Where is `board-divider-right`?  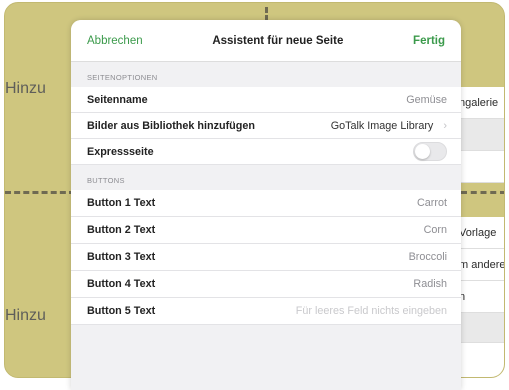 board-divider-right is located at coordinates (482, 192).